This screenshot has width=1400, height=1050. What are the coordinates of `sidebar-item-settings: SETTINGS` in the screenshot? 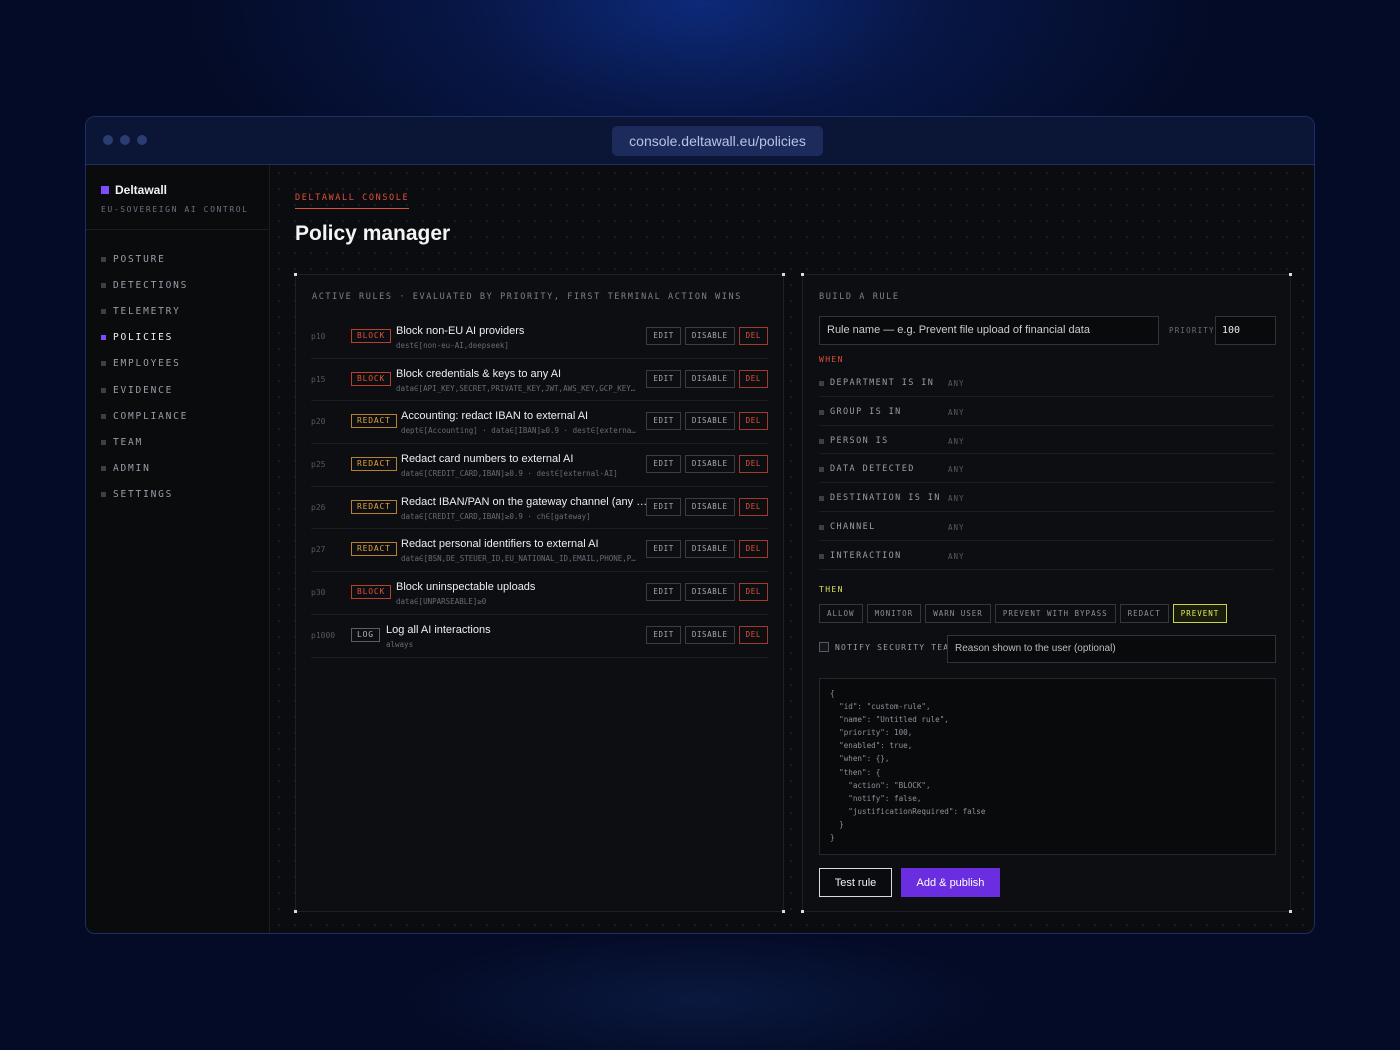 It's located at (177, 495).